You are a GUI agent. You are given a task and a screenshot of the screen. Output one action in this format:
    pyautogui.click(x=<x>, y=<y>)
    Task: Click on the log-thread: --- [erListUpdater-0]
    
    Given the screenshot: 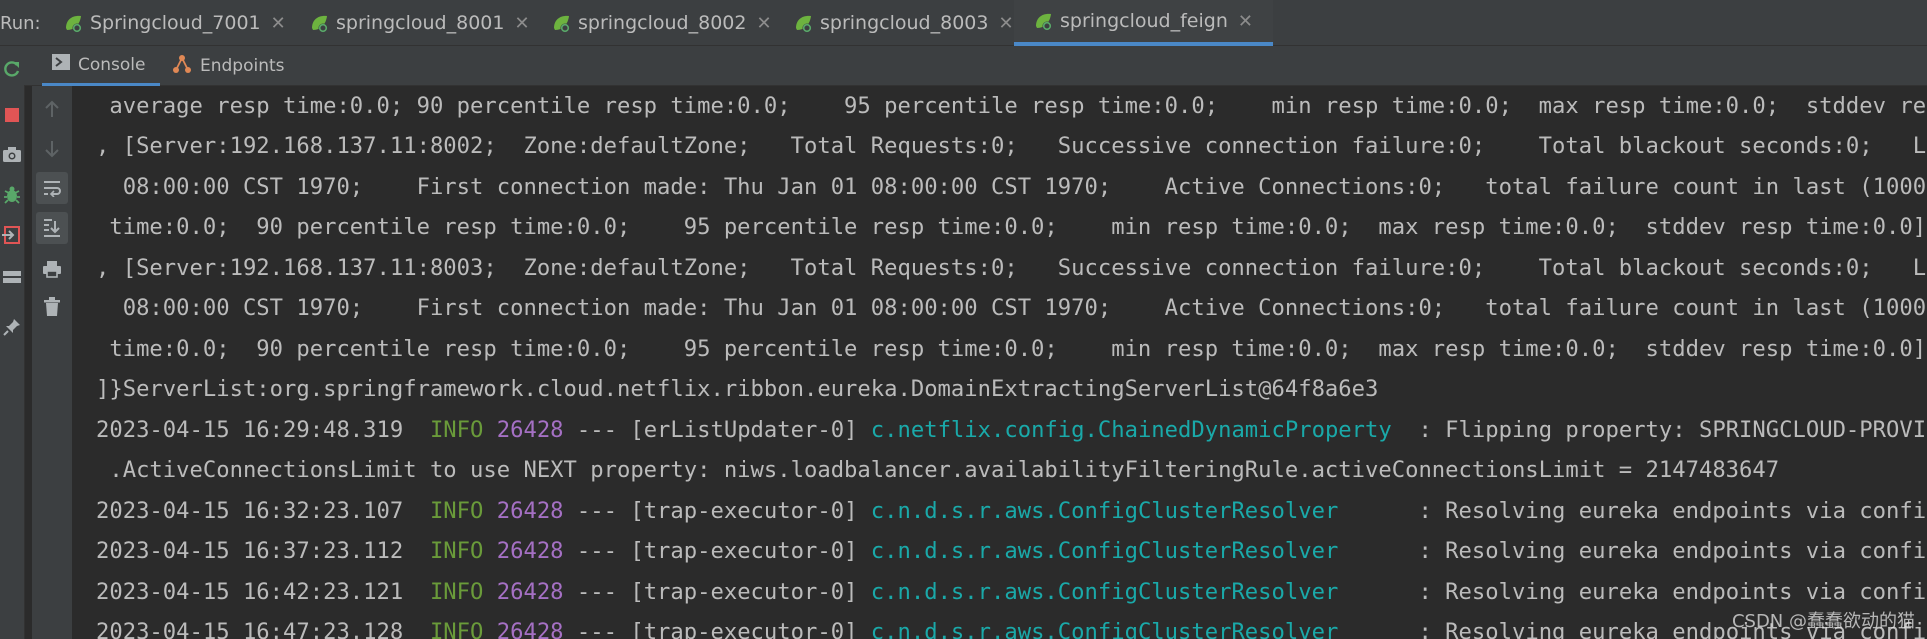 What is the action you would take?
    pyautogui.click(x=717, y=430)
    